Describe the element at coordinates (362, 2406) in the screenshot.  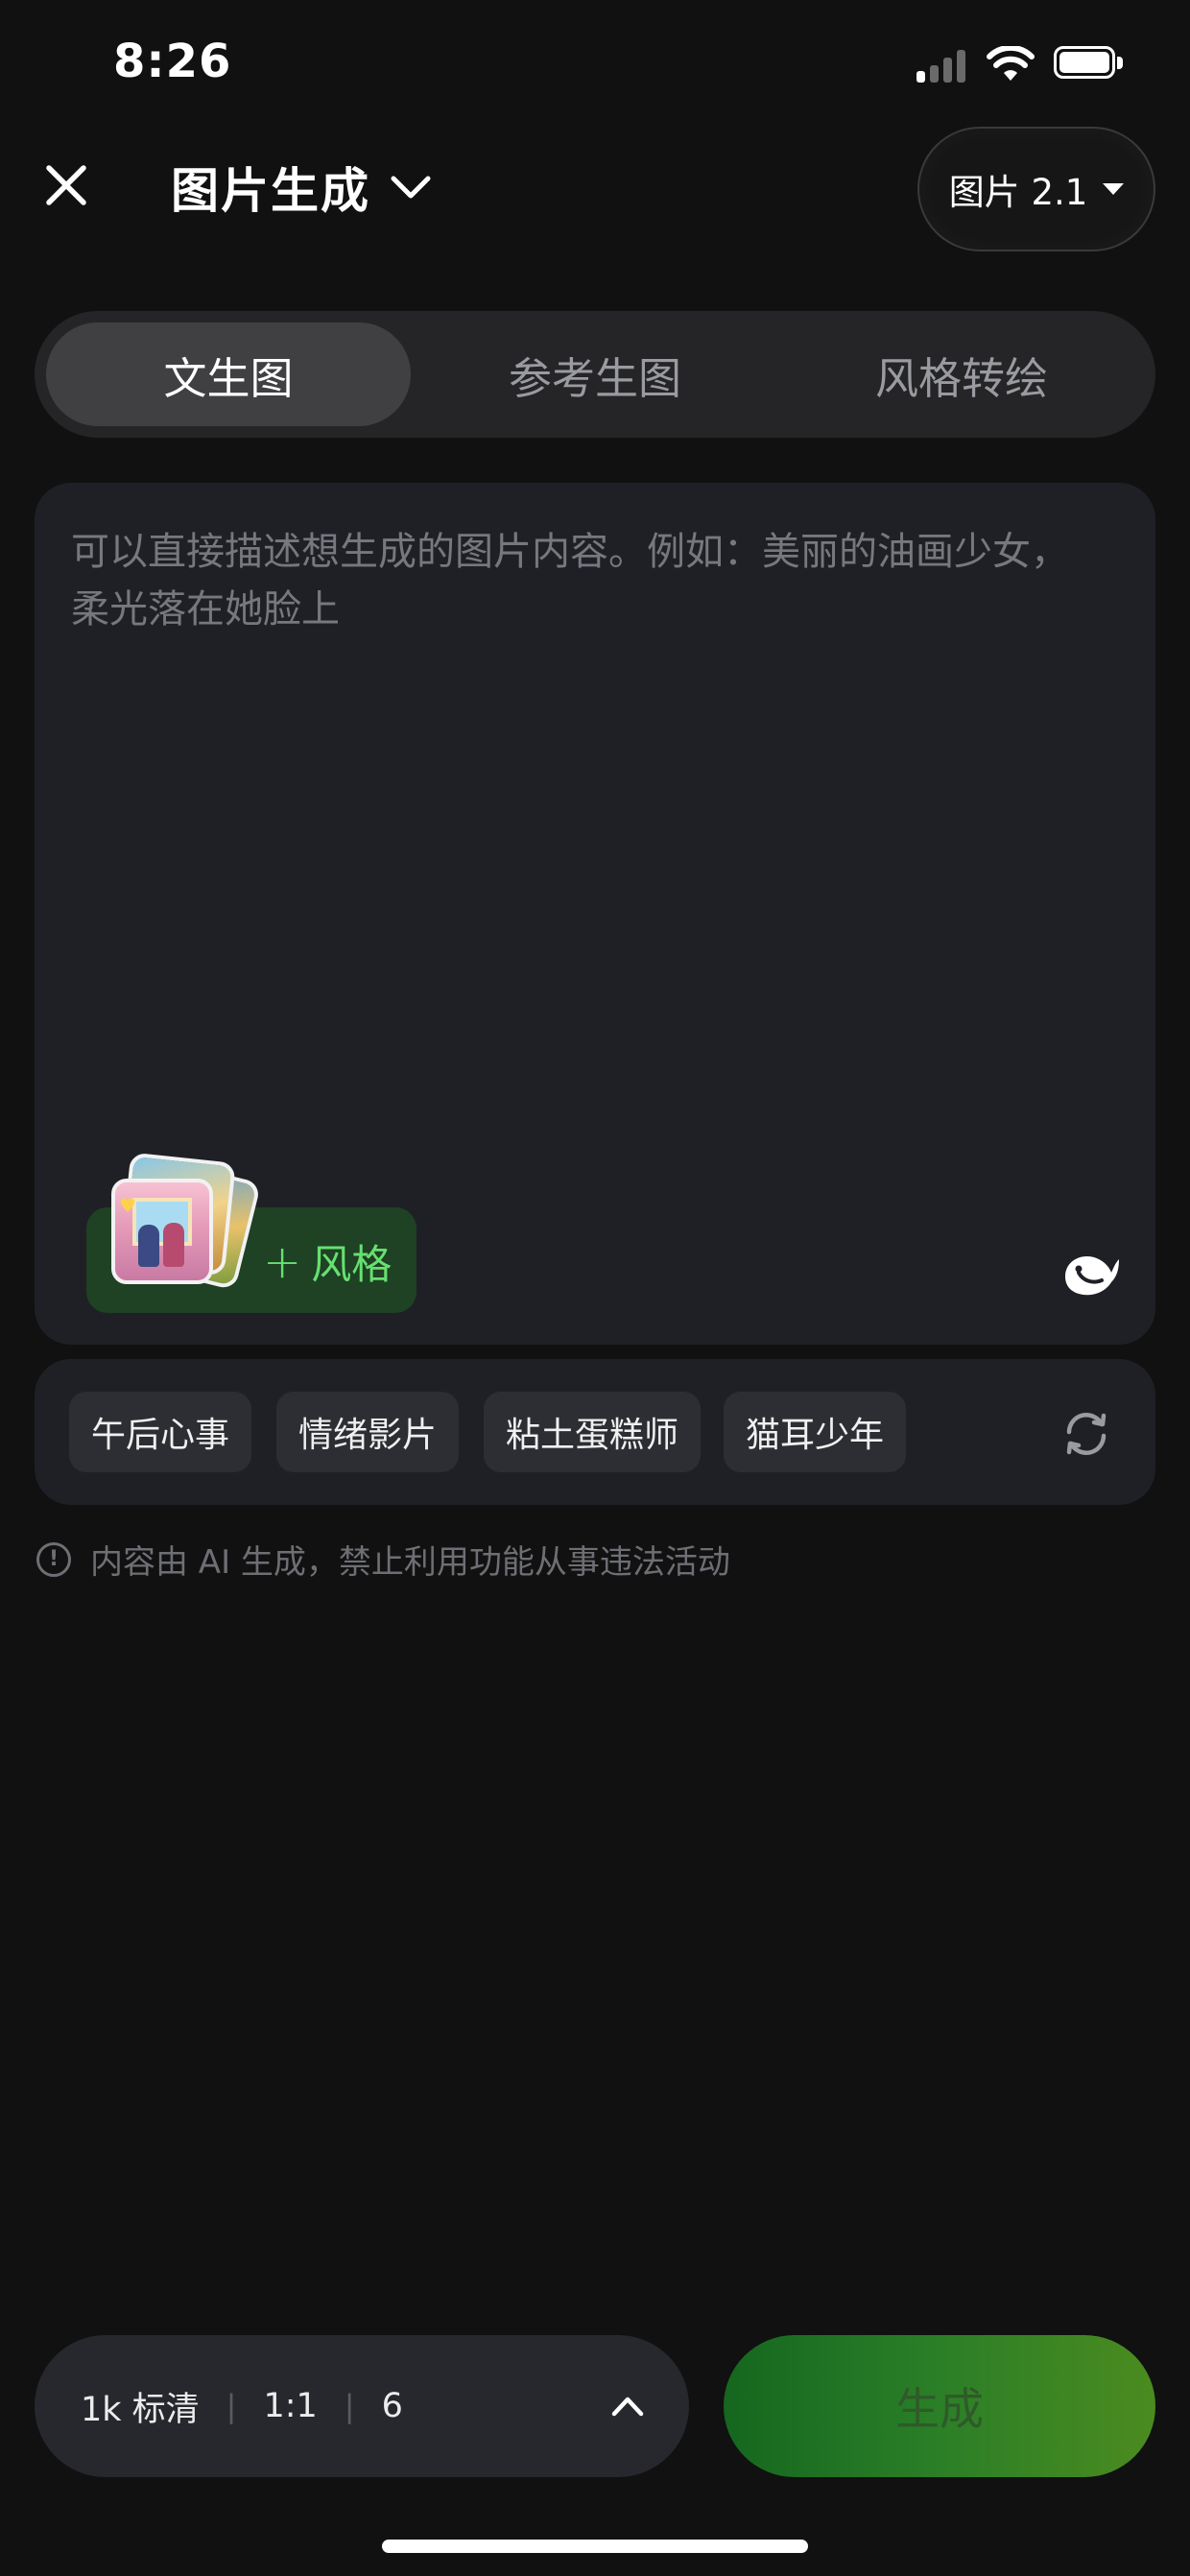
I see `generation-settings-button: 1k 标清 | 1:1 | 6` at that location.